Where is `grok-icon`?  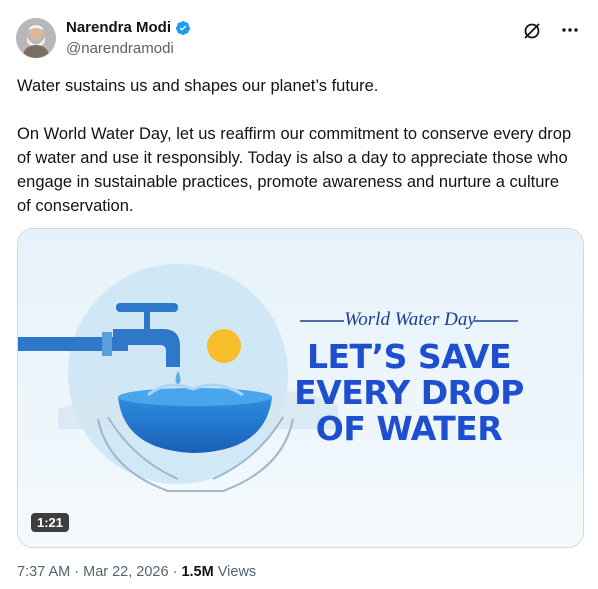 grok-icon is located at coordinates (532, 31).